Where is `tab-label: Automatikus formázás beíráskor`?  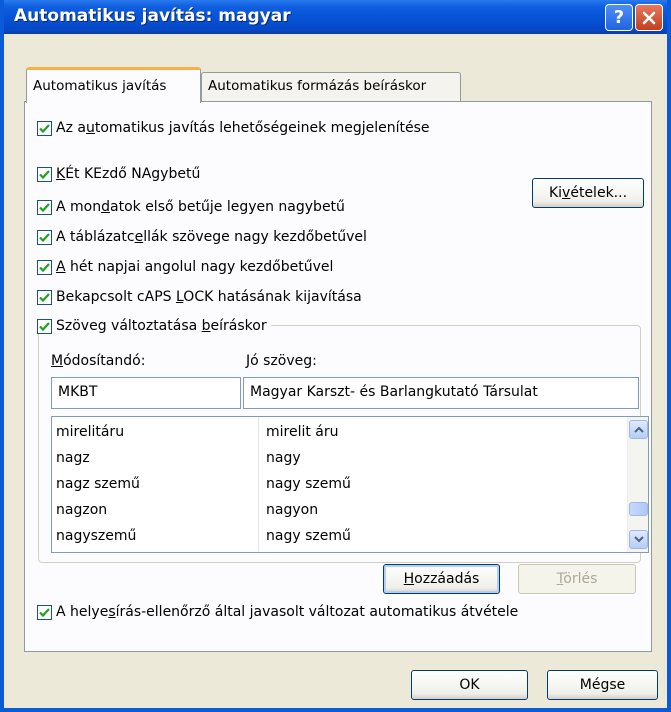
tab-label: Automatikus formázás beíráskor is located at coordinates (317, 86).